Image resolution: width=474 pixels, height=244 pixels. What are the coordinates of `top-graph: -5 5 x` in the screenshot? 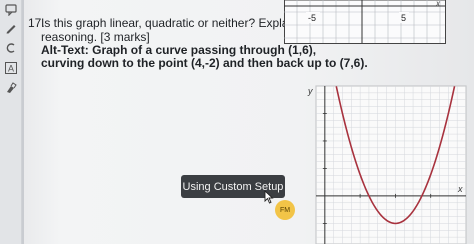 It's located at (365, 22).